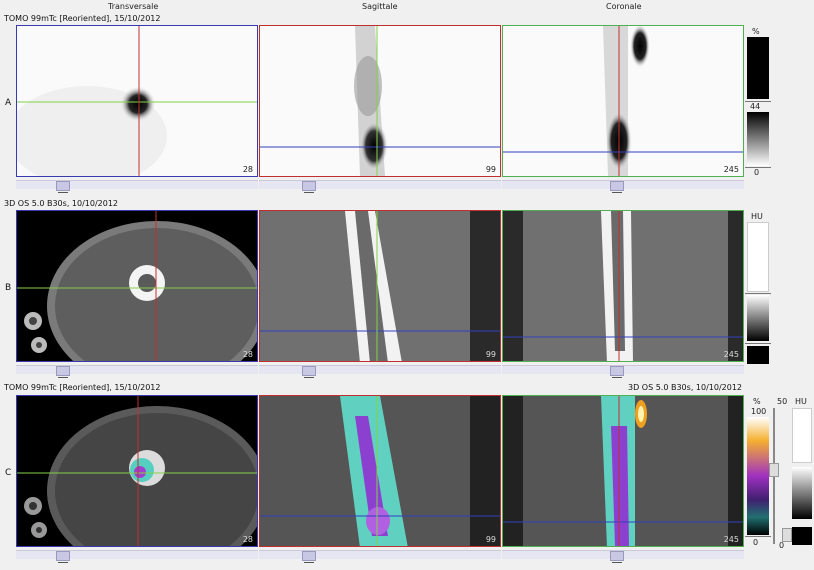 Image resolution: width=814 pixels, height=570 pixels. Describe the element at coordinates (802, 493) in the screenshot. I see `scale-c-hu-gradient` at that location.